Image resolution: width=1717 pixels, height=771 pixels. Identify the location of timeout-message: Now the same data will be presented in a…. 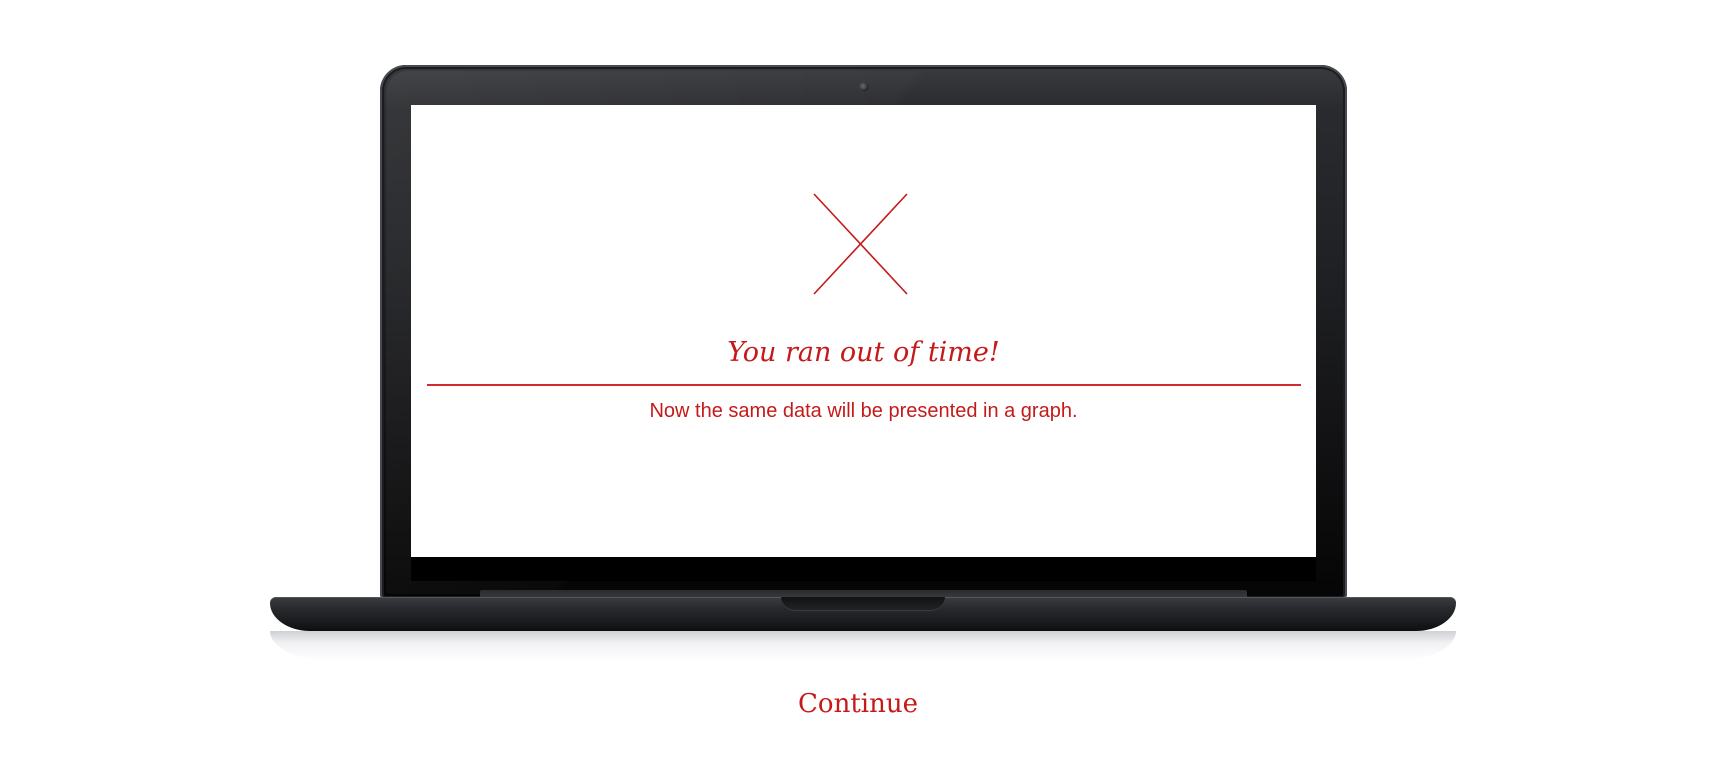
(863, 411).